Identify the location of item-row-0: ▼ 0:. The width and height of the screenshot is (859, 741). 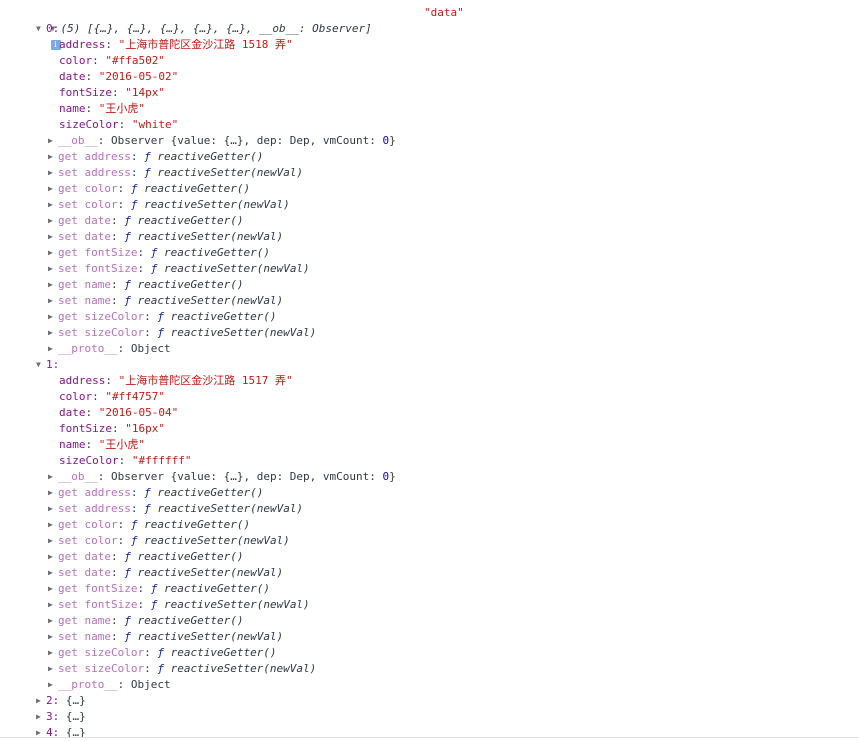
(47, 29).